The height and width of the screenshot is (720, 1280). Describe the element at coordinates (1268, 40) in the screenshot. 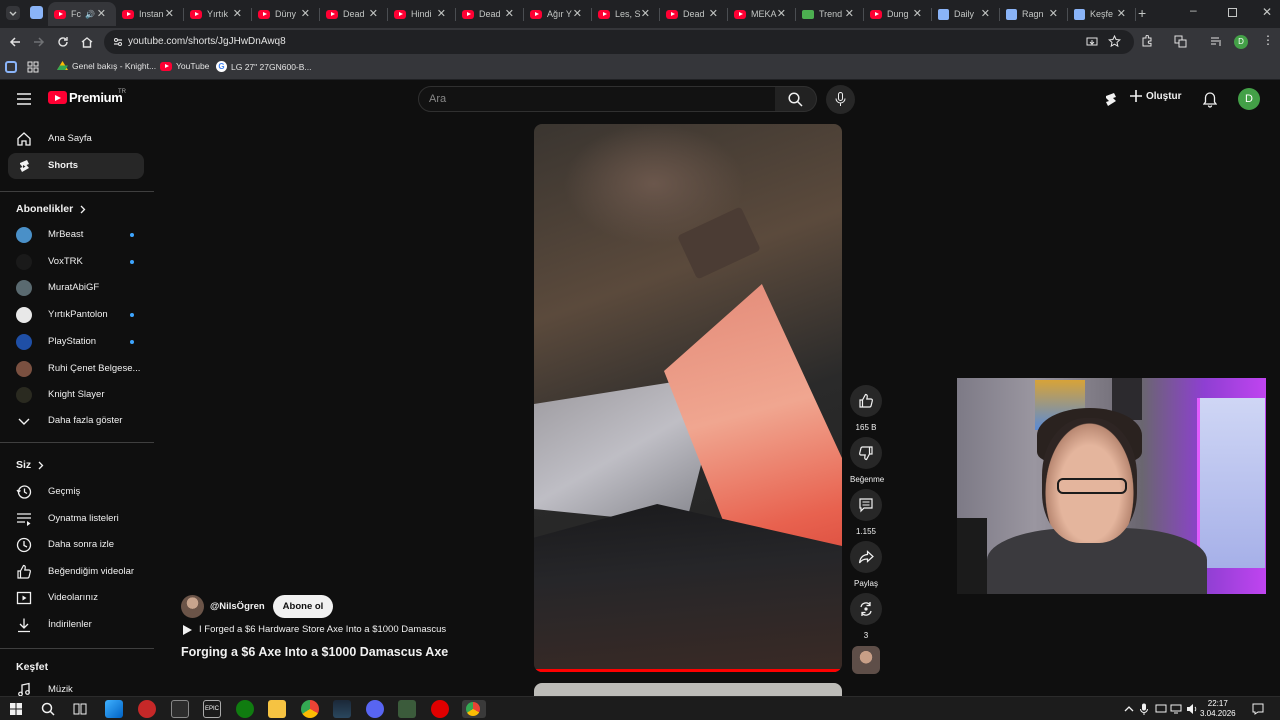

I see `browser-menu-icon: ⋮` at that location.